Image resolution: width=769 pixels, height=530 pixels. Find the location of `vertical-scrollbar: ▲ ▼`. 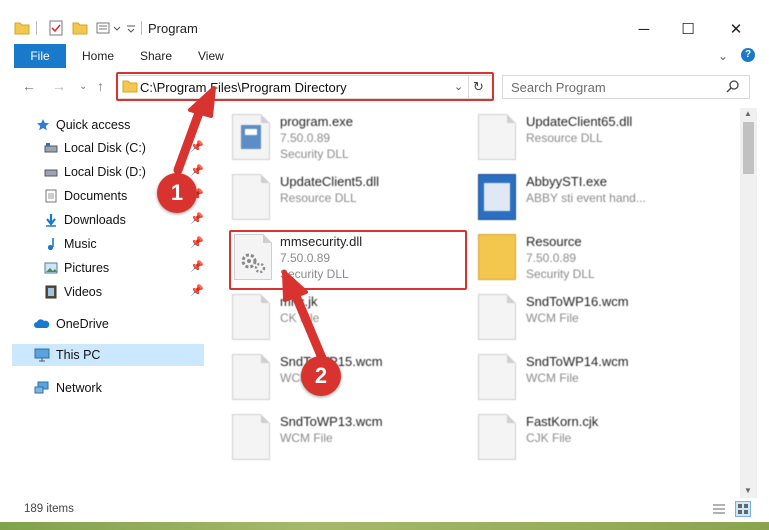

vertical-scrollbar: ▲ ▼ is located at coordinates (748, 303).